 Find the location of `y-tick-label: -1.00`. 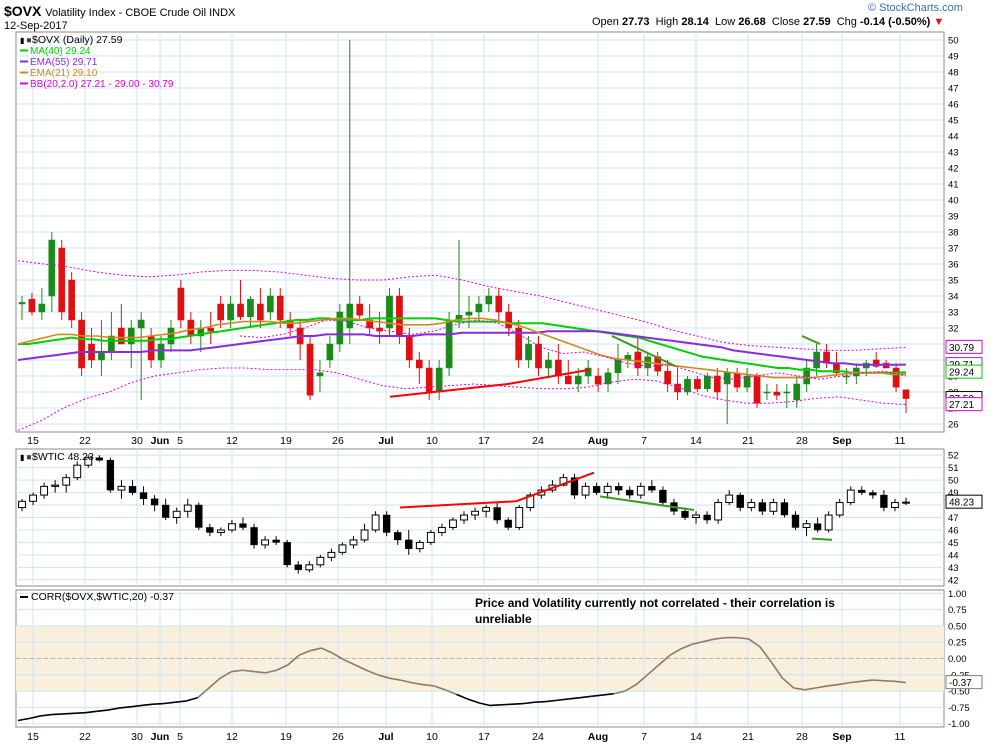

y-tick-label: -1.00 is located at coordinates (959, 724).